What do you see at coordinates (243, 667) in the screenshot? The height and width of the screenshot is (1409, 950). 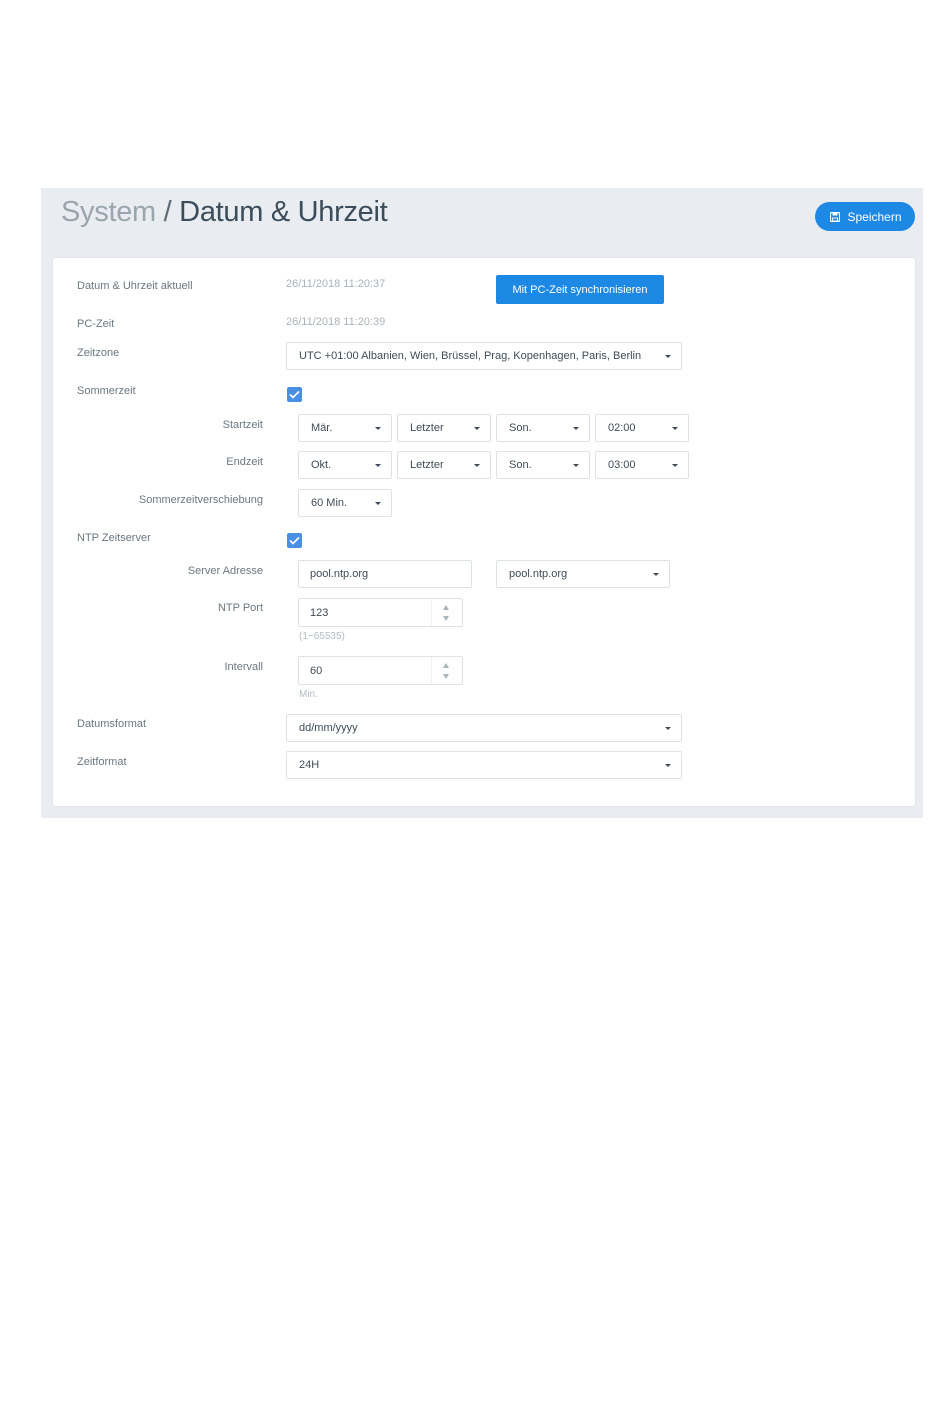 I see `interval-label: Intervall` at bounding box center [243, 667].